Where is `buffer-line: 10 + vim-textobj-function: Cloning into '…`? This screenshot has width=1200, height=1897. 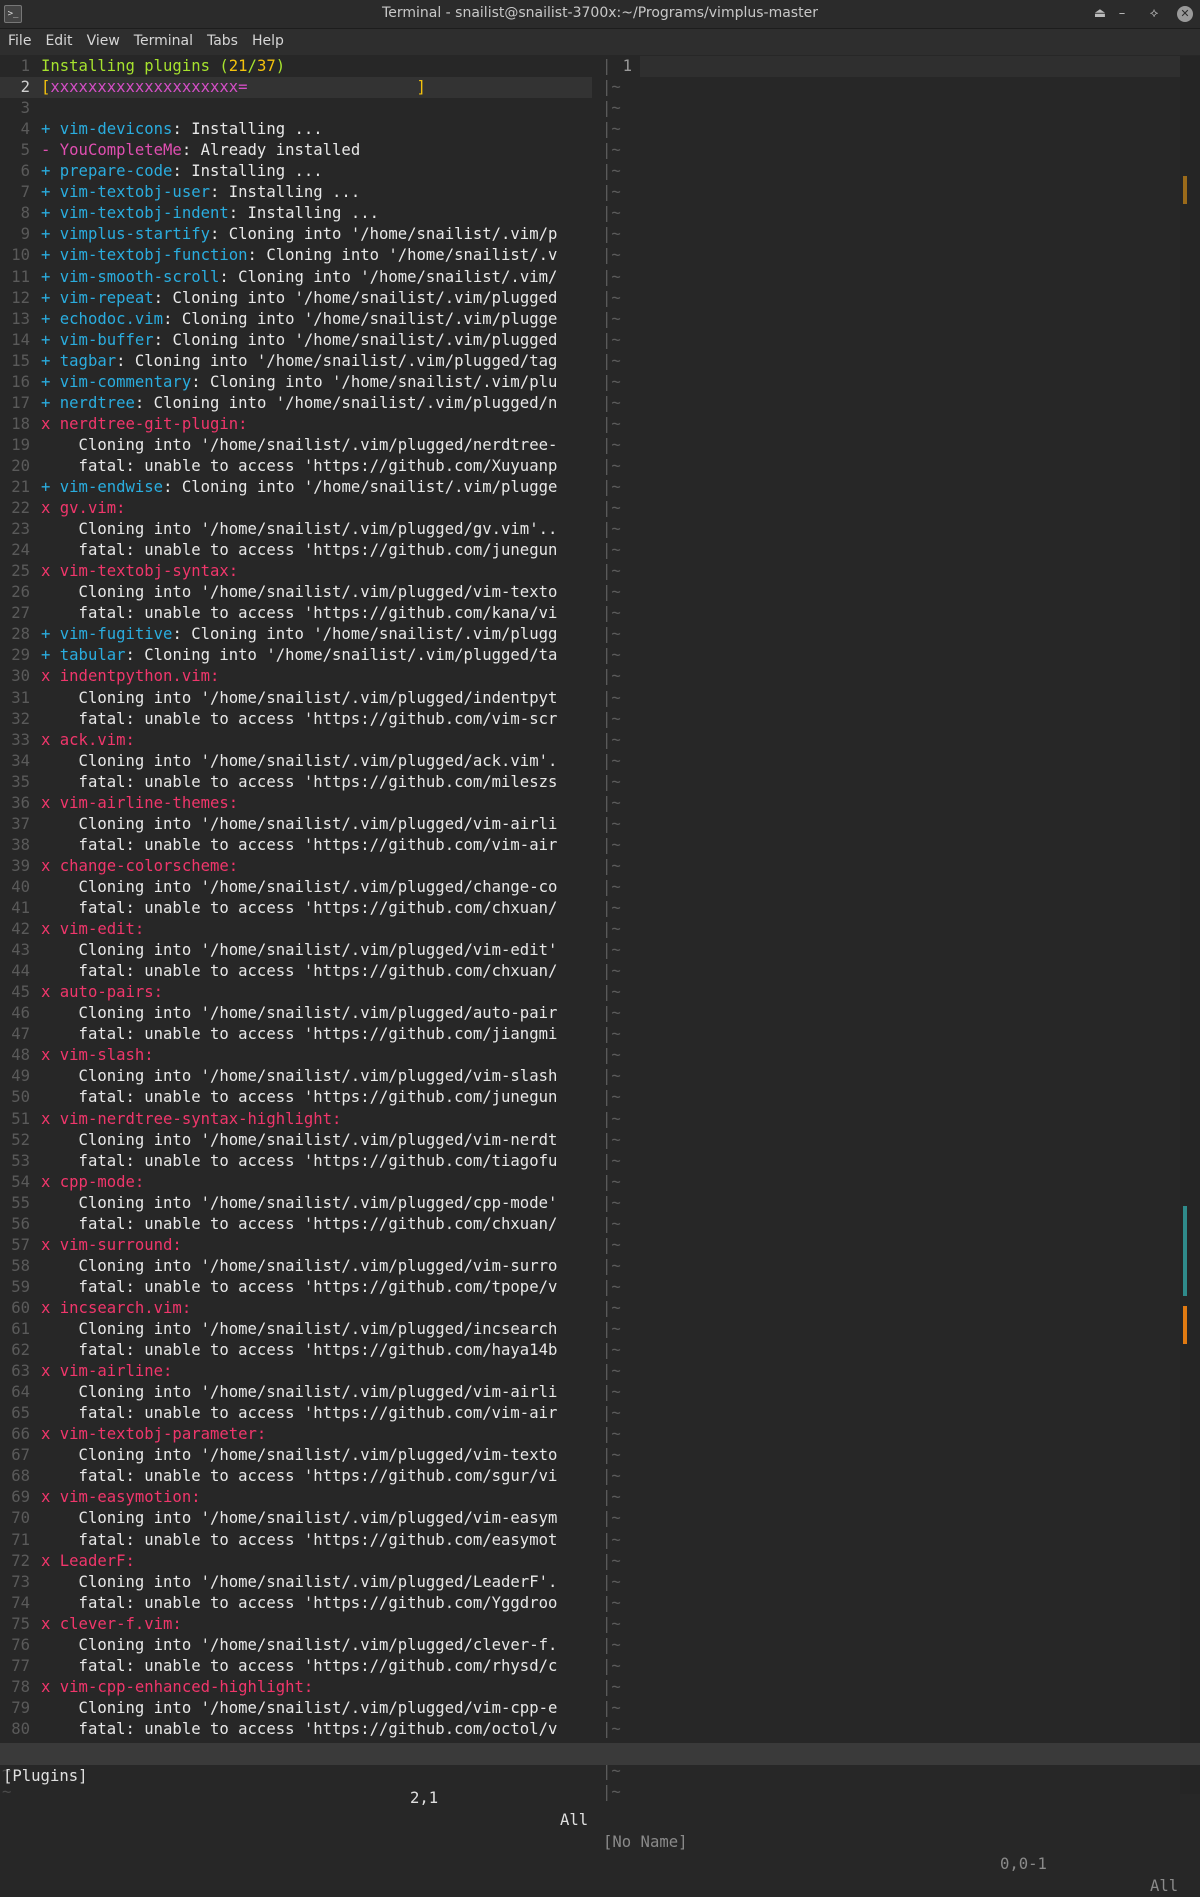
buffer-line: 10 + vim-textobj-function: Cloning into '… is located at coordinates (278, 255).